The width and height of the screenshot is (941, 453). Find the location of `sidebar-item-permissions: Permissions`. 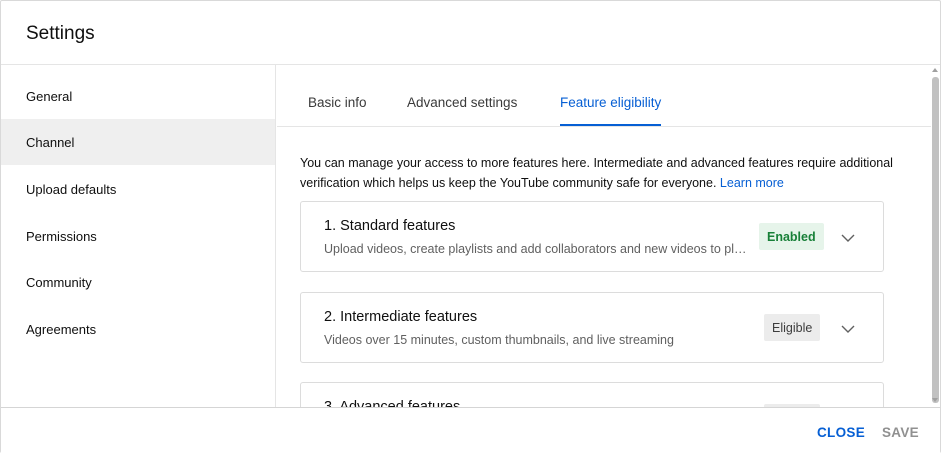

sidebar-item-permissions: Permissions is located at coordinates (138, 236).